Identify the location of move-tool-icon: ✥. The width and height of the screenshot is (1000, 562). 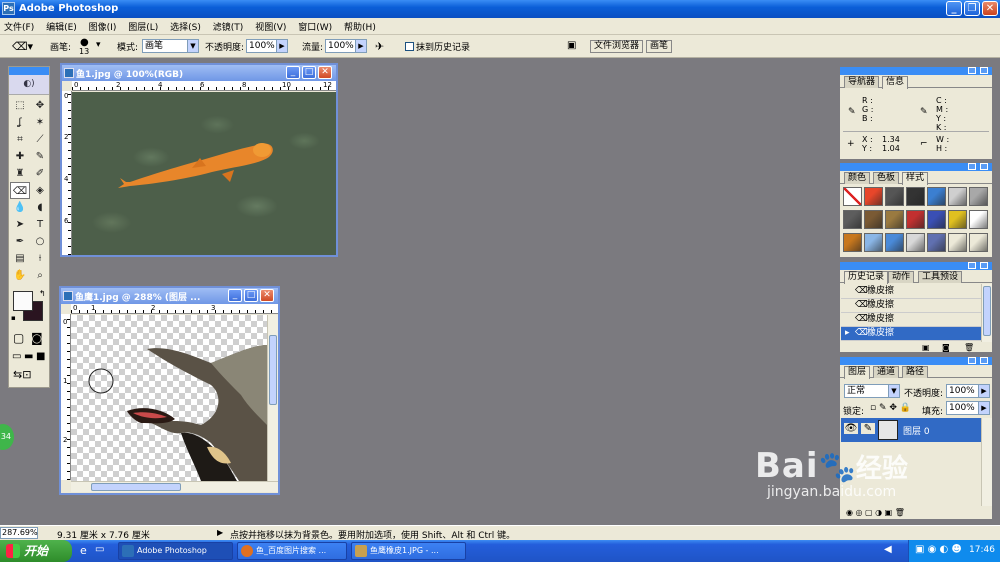
(40, 105).